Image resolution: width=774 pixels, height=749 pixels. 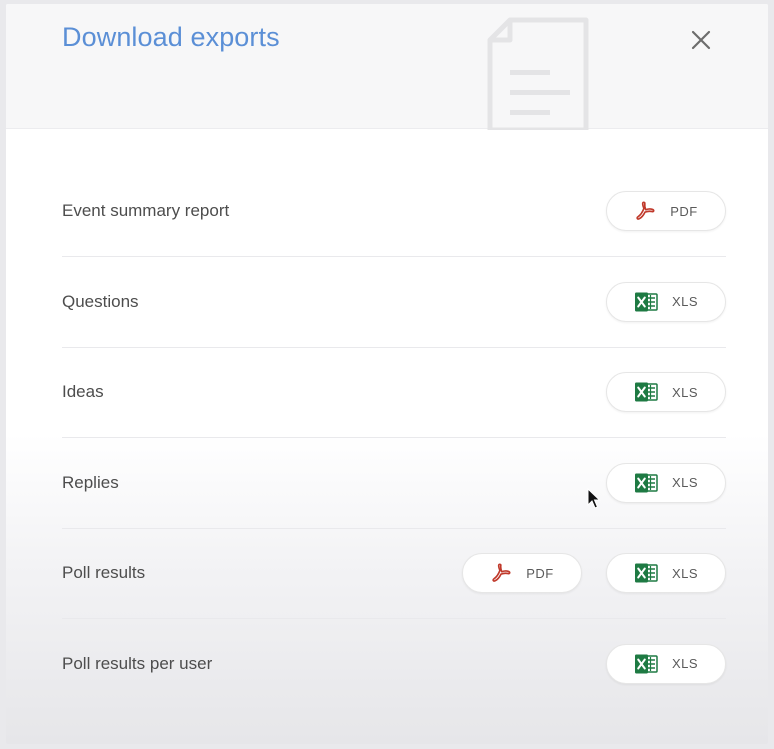 I want to click on close-icon, so click(x=701, y=42).